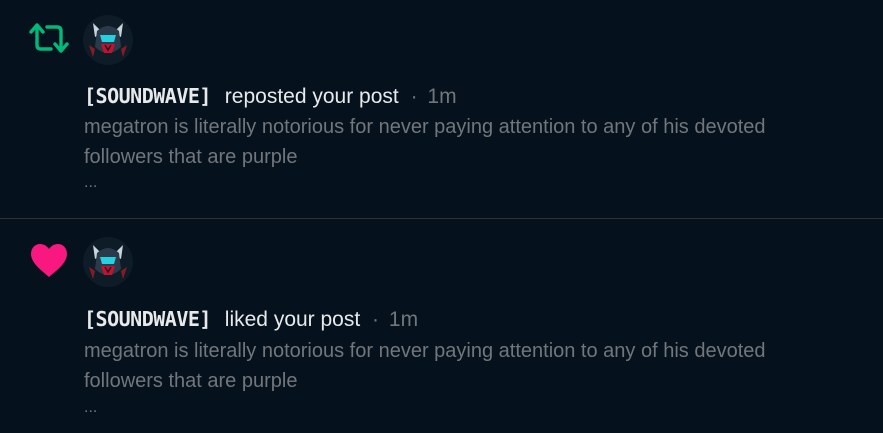  Describe the element at coordinates (292, 319) in the screenshot. I see `action-text: liked your post` at that location.